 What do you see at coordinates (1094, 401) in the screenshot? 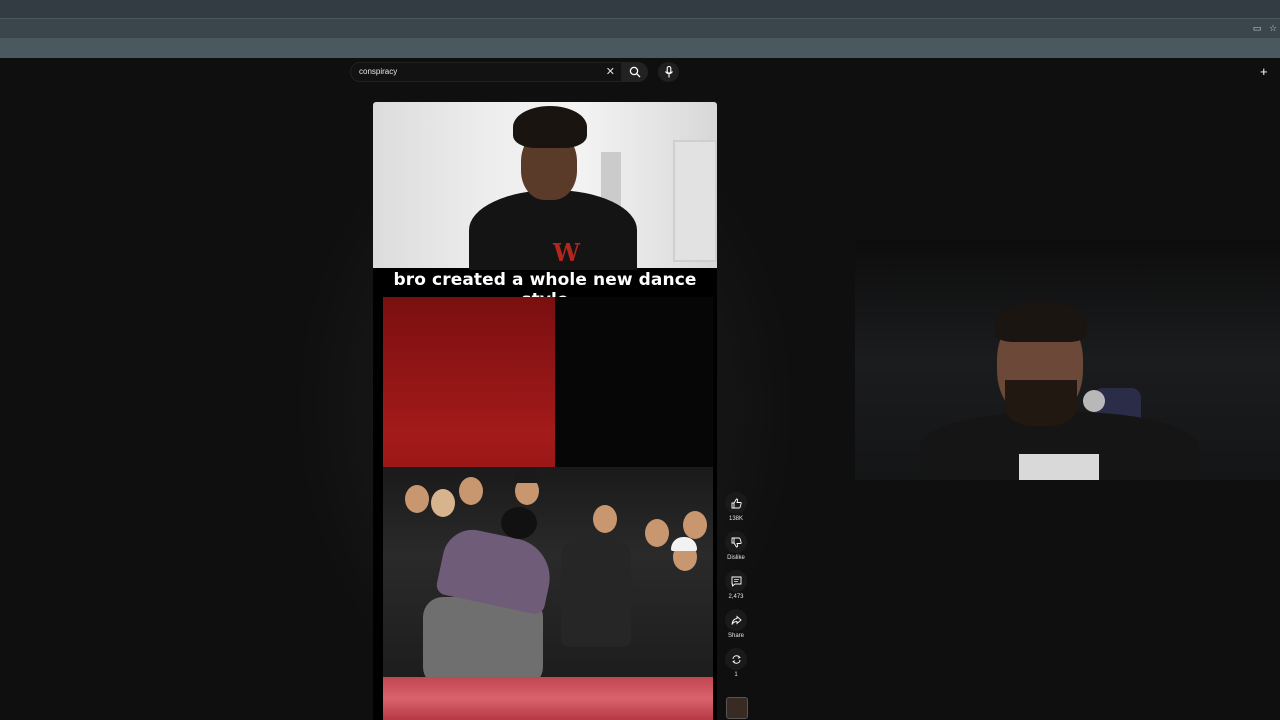
I see `headphones` at bounding box center [1094, 401].